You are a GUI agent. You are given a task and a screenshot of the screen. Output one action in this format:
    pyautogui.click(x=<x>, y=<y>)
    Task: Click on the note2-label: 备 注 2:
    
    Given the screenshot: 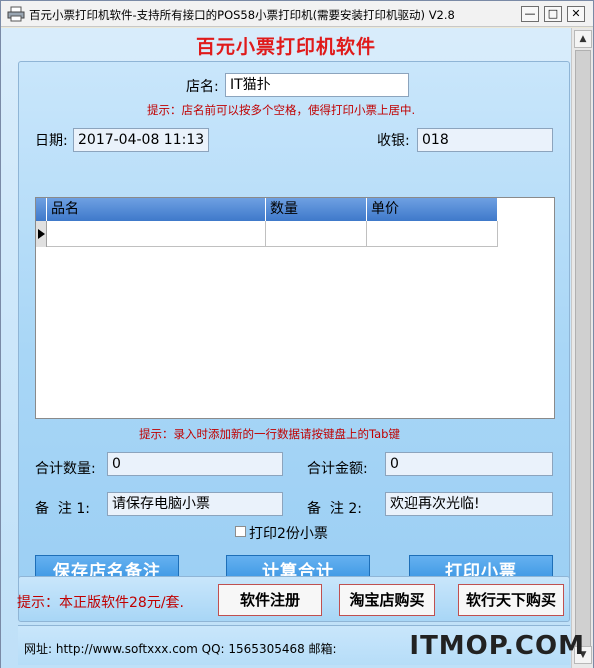 What is the action you would take?
    pyautogui.click(x=334, y=509)
    